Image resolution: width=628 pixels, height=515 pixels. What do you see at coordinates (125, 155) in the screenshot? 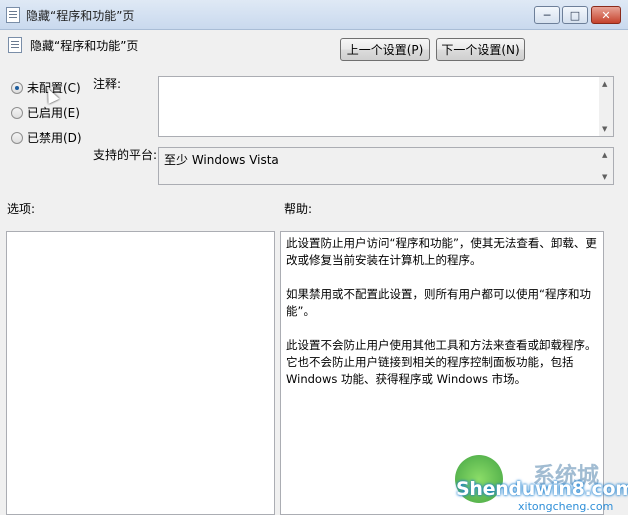
I see `platform-label: 支持的平台:` at bounding box center [125, 155].